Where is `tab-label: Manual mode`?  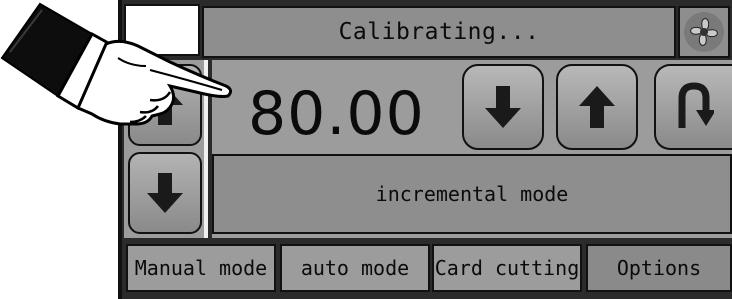
tab-label: Manual mode is located at coordinates (201, 268).